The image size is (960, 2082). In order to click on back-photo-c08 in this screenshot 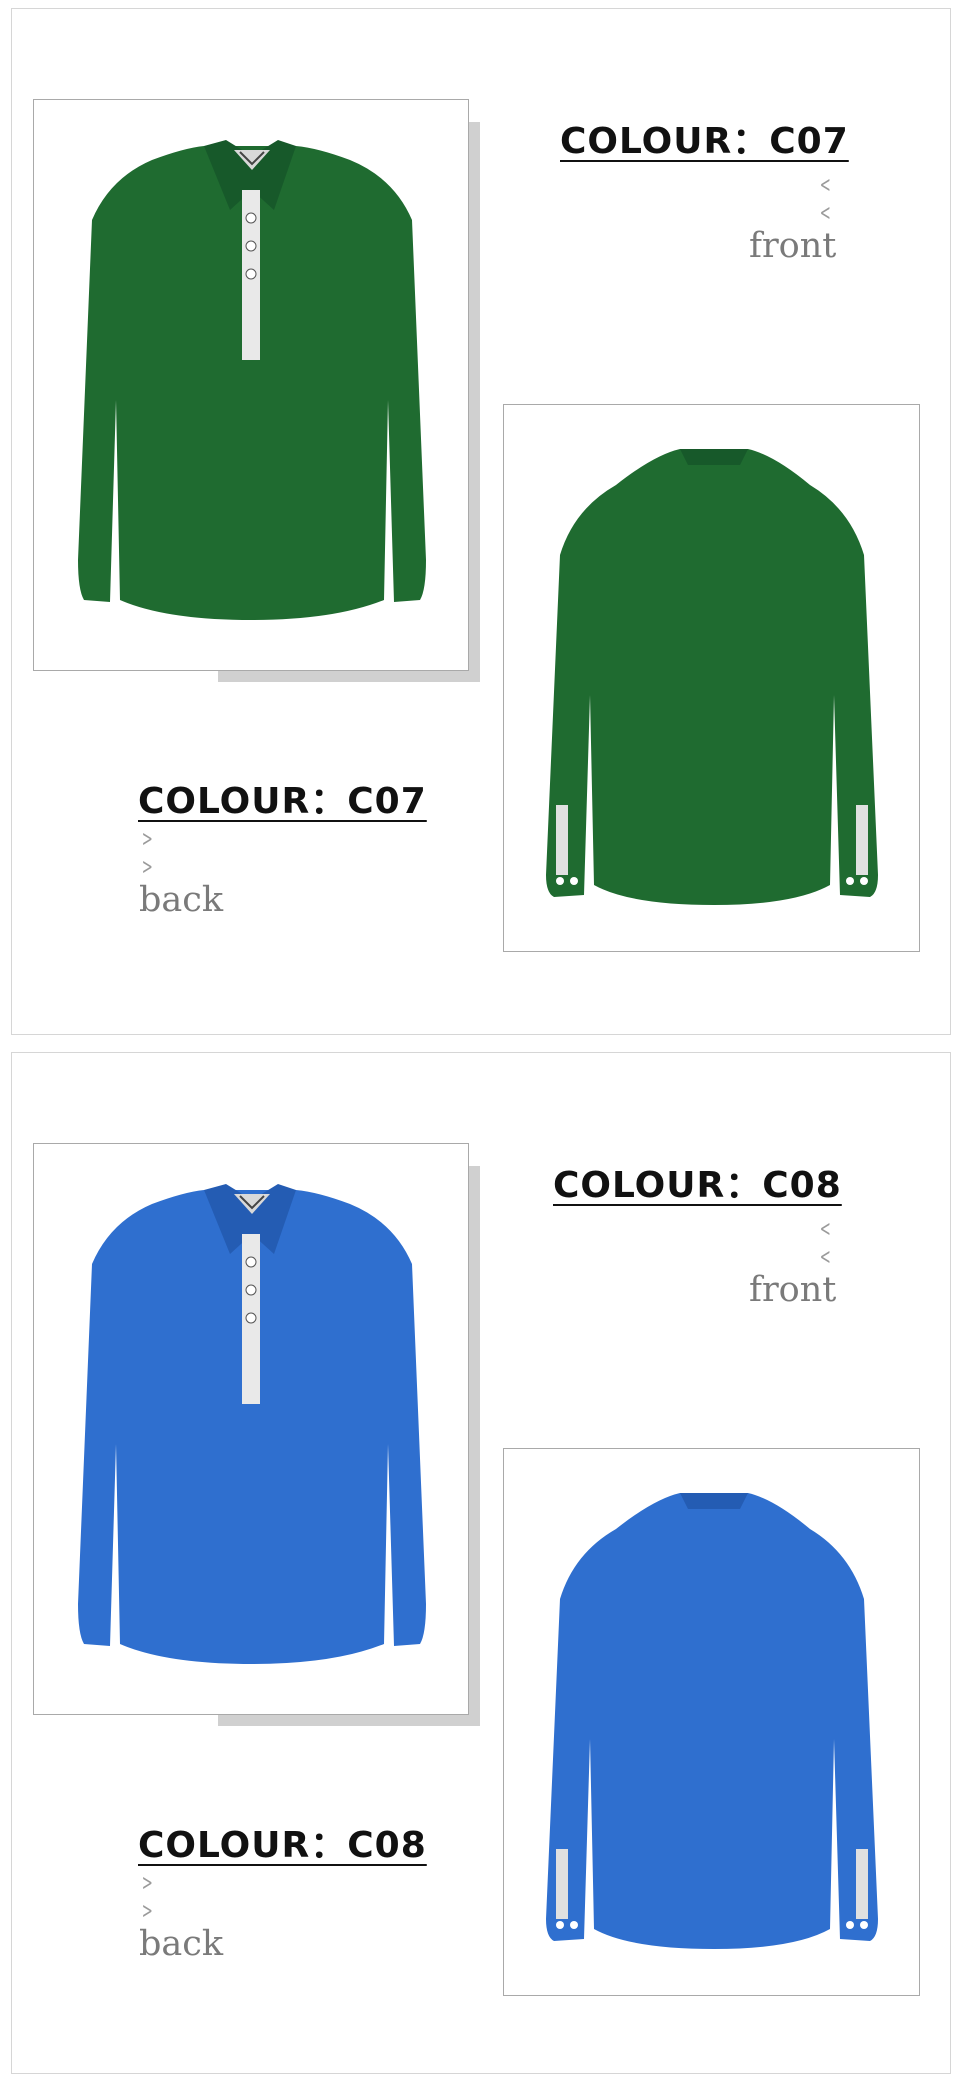, I will do `click(711, 1722)`.